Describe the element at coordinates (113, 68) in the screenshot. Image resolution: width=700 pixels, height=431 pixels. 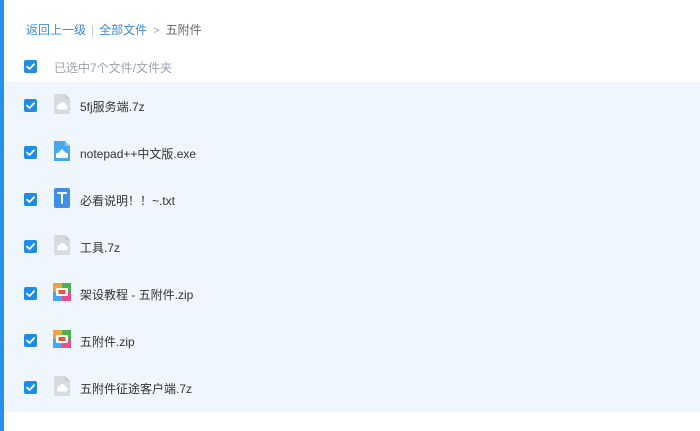
I see `selection-summary: 已选中7个文件/文件夹` at that location.